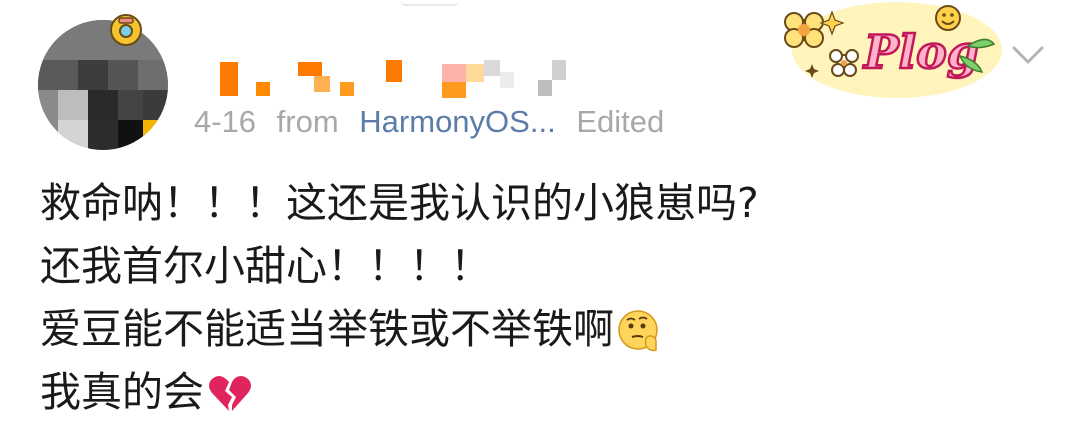 The width and height of the screenshot is (1080, 443). Describe the element at coordinates (1028, 55) in the screenshot. I see `chevron-down-icon` at that location.